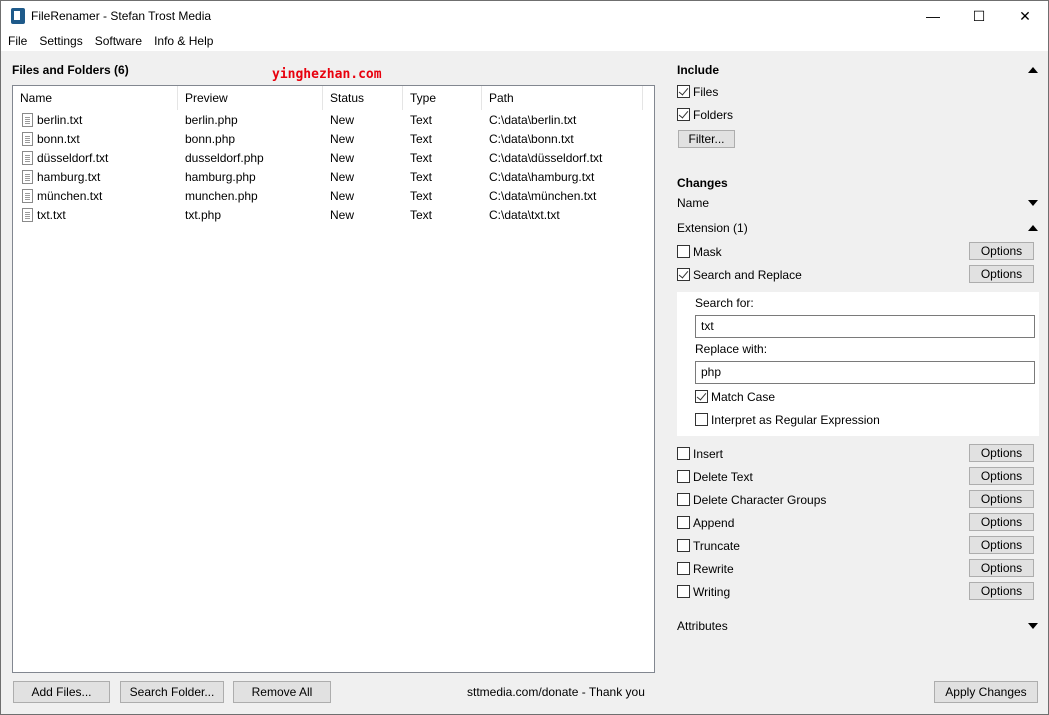  Describe the element at coordinates (683, 499) in the screenshot. I see `delete-character-groups-checkbox` at that location.